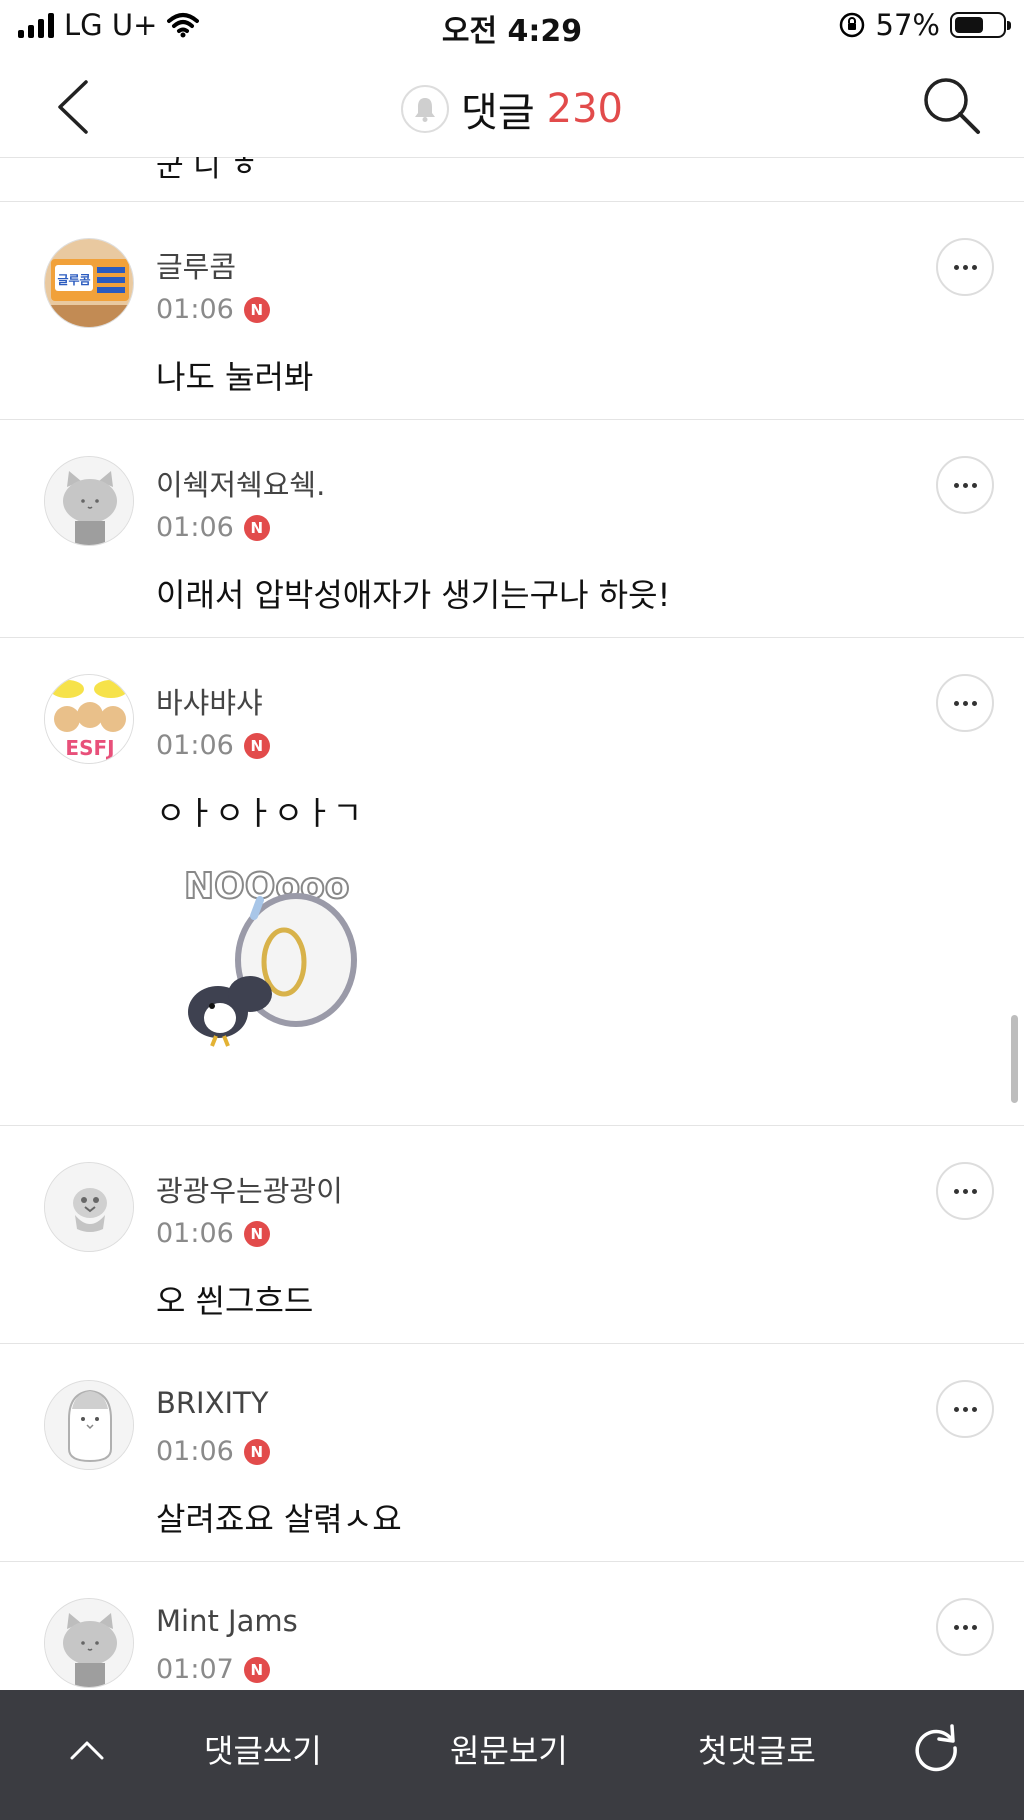 Image resolution: width=1024 pixels, height=1820 pixels. Describe the element at coordinates (195, 1669) in the screenshot. I see `comment-time: 01:07` at that location.